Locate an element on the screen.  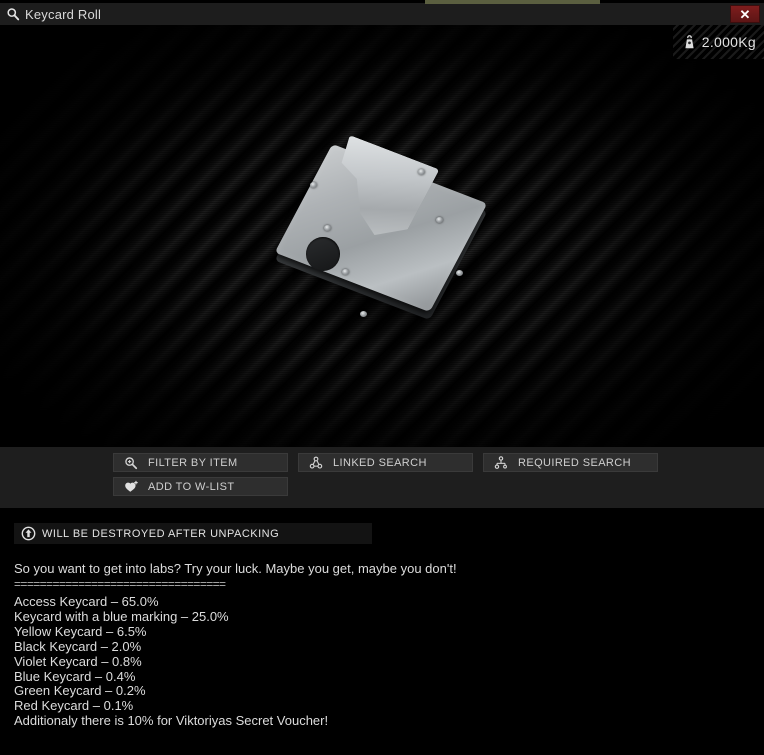
loot-row: Black Keycard – 2.0% is located at coordinates (78, 646).